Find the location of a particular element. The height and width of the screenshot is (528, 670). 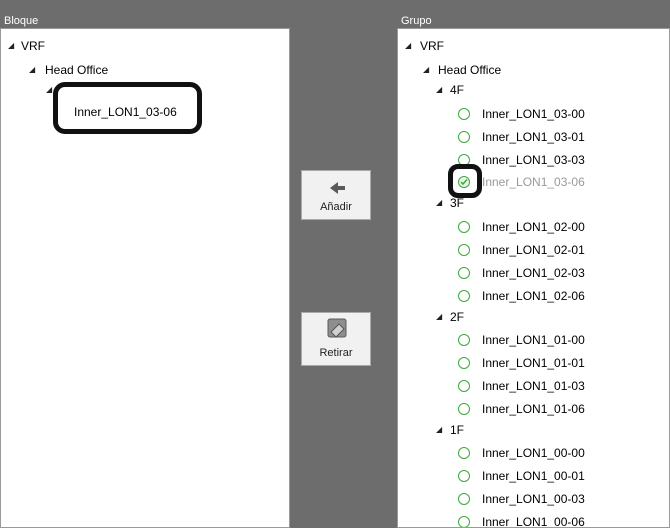

remove-button: Retirar is located at coordinates (336, 339).